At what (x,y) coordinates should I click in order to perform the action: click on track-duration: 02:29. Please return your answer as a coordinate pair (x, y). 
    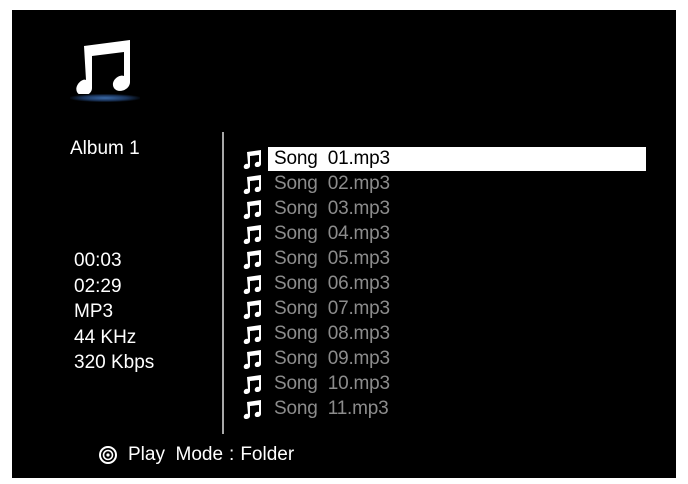
    Looking at the image, I should click on (98, 286).